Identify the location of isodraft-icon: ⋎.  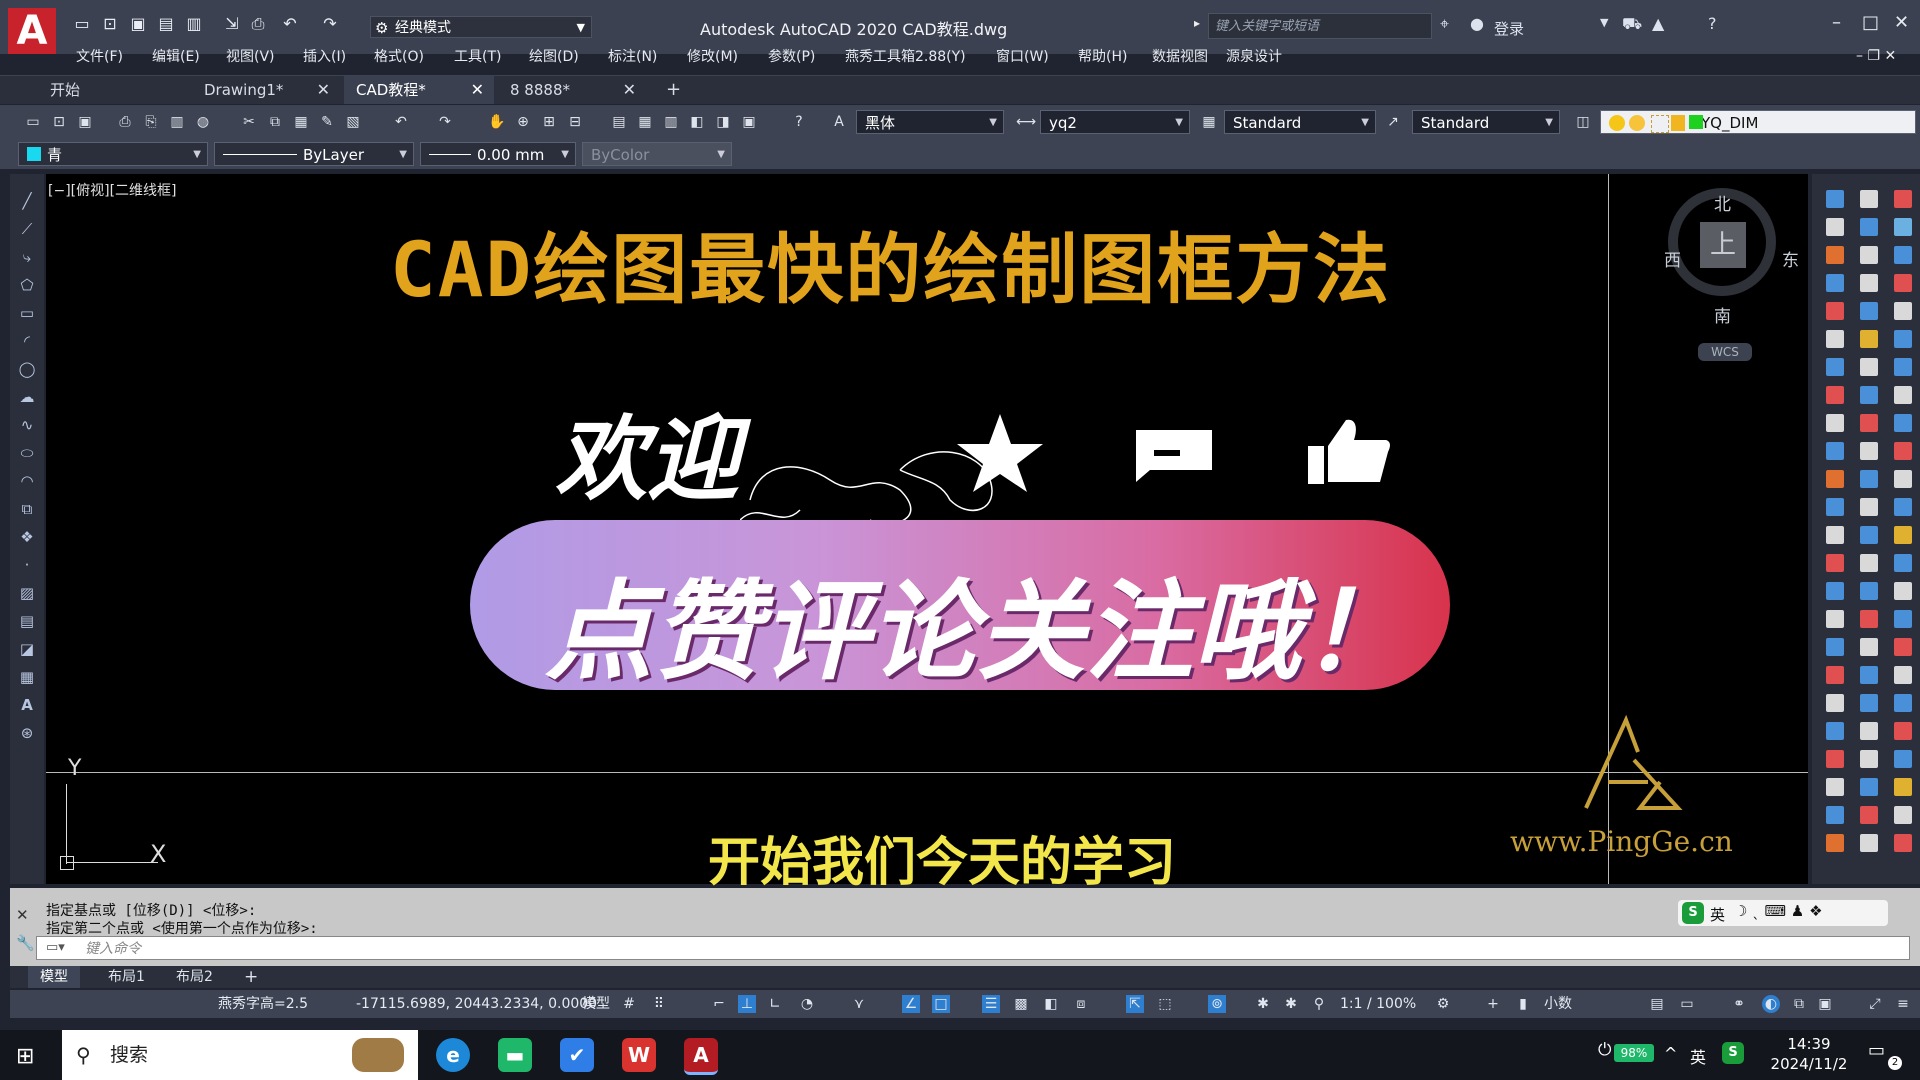
(859, 1004).